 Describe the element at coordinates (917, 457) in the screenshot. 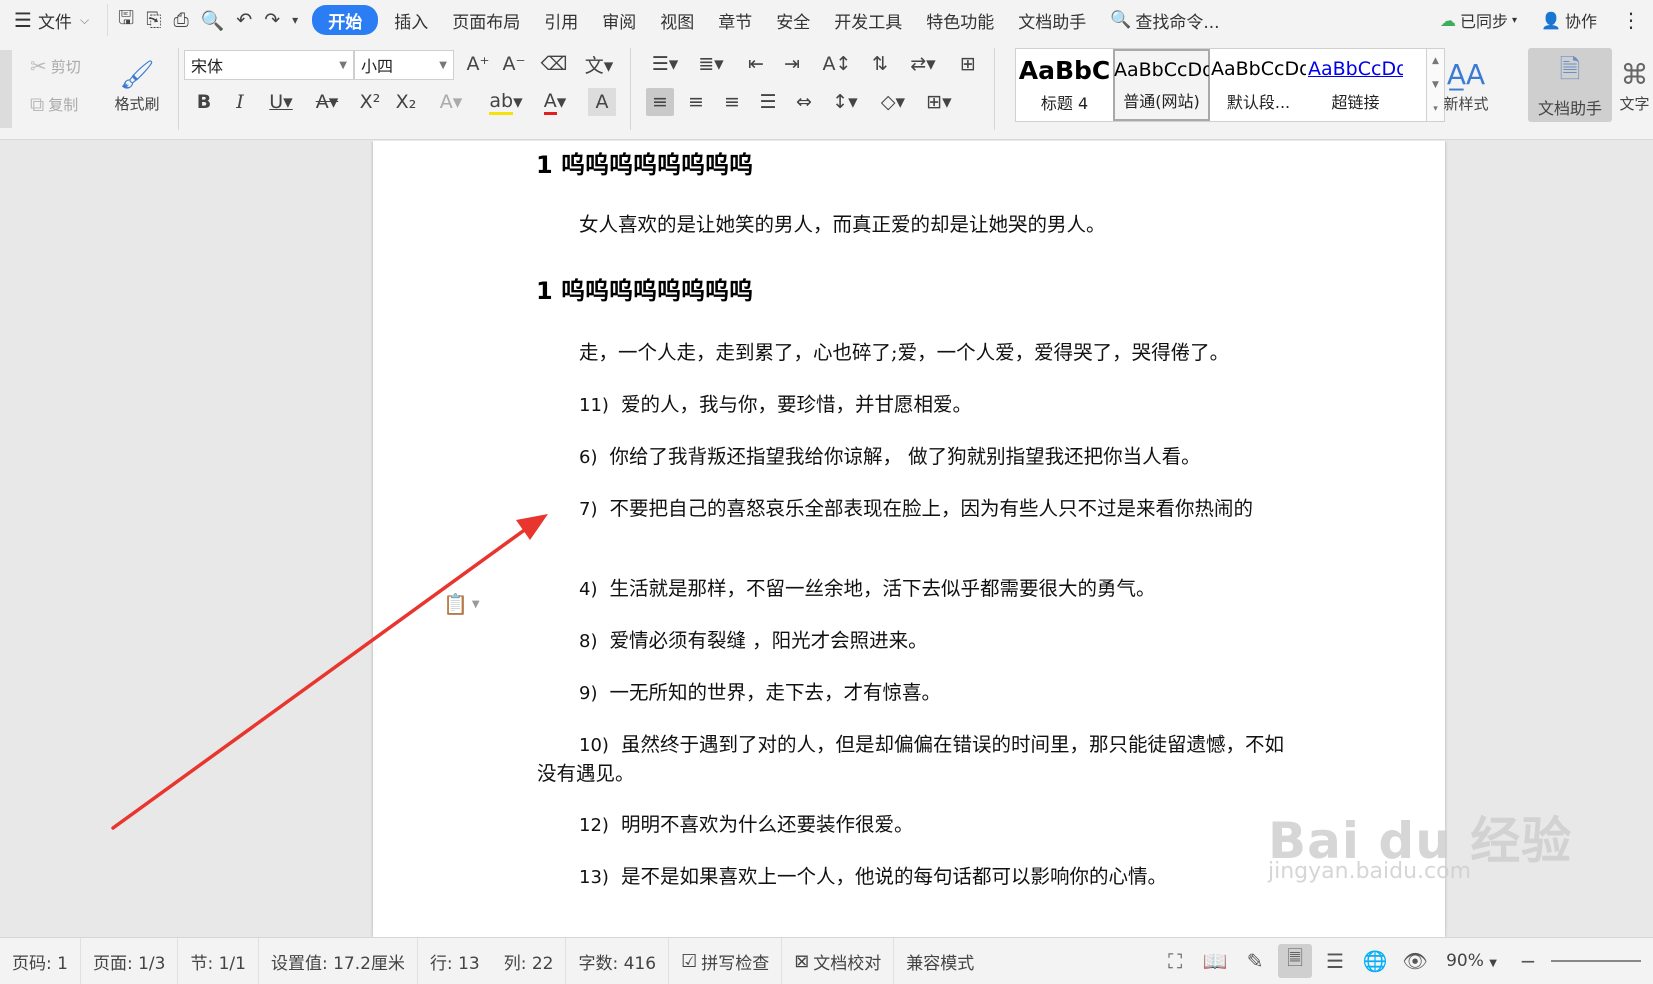

I see `list-item: 6) 你给了我背叛还指望我给你谅解， 做了狗就别指望我还把你当人看。` at that location.